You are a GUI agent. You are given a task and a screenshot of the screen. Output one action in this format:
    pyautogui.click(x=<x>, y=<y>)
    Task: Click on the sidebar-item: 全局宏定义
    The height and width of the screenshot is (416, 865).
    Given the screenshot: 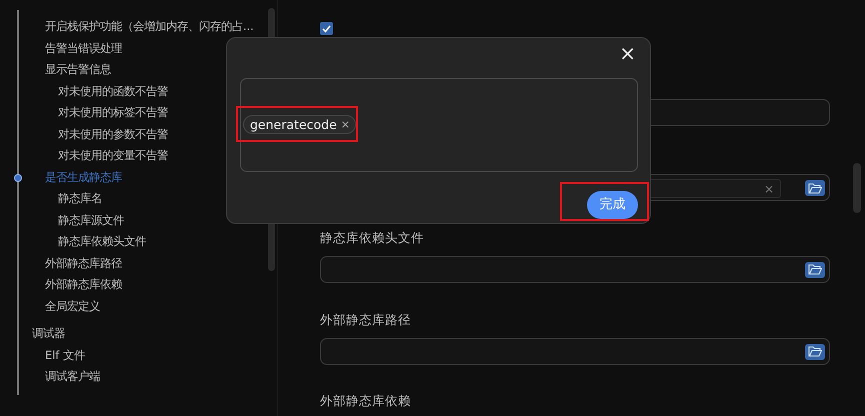 What is the action you would take?
    pyautogui.click(x=72, y=306)
    